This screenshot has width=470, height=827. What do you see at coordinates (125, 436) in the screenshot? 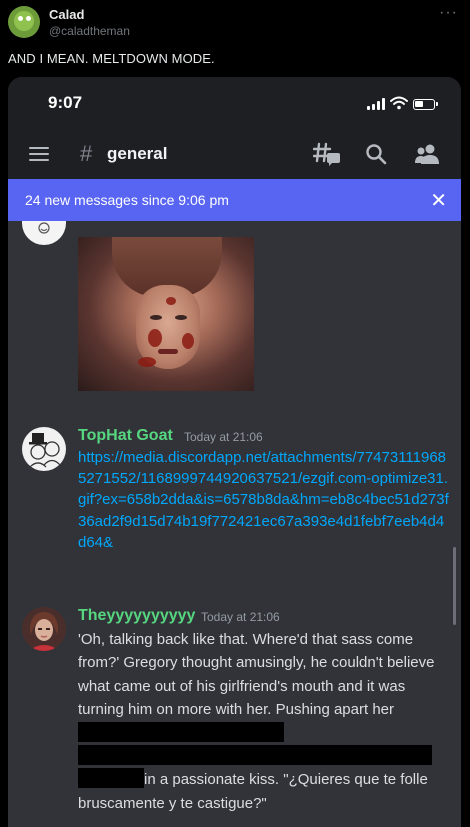
I see `message-username: TopHat Goat` at bounding box center [125, 436].